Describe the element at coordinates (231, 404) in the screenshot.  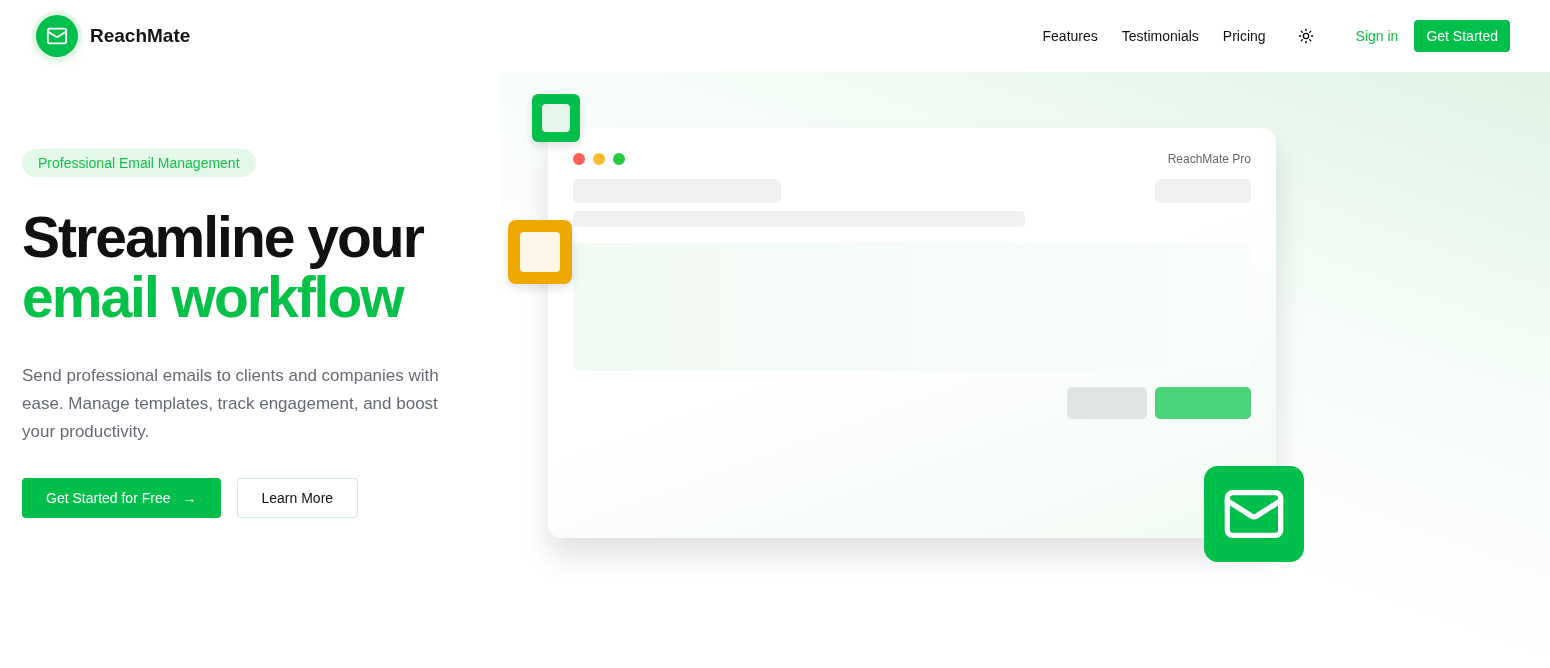
I see `hero-description: Send professional emails to clients and companies with ease. Manage templates, track engagement, and boost your productivity.` at that location.